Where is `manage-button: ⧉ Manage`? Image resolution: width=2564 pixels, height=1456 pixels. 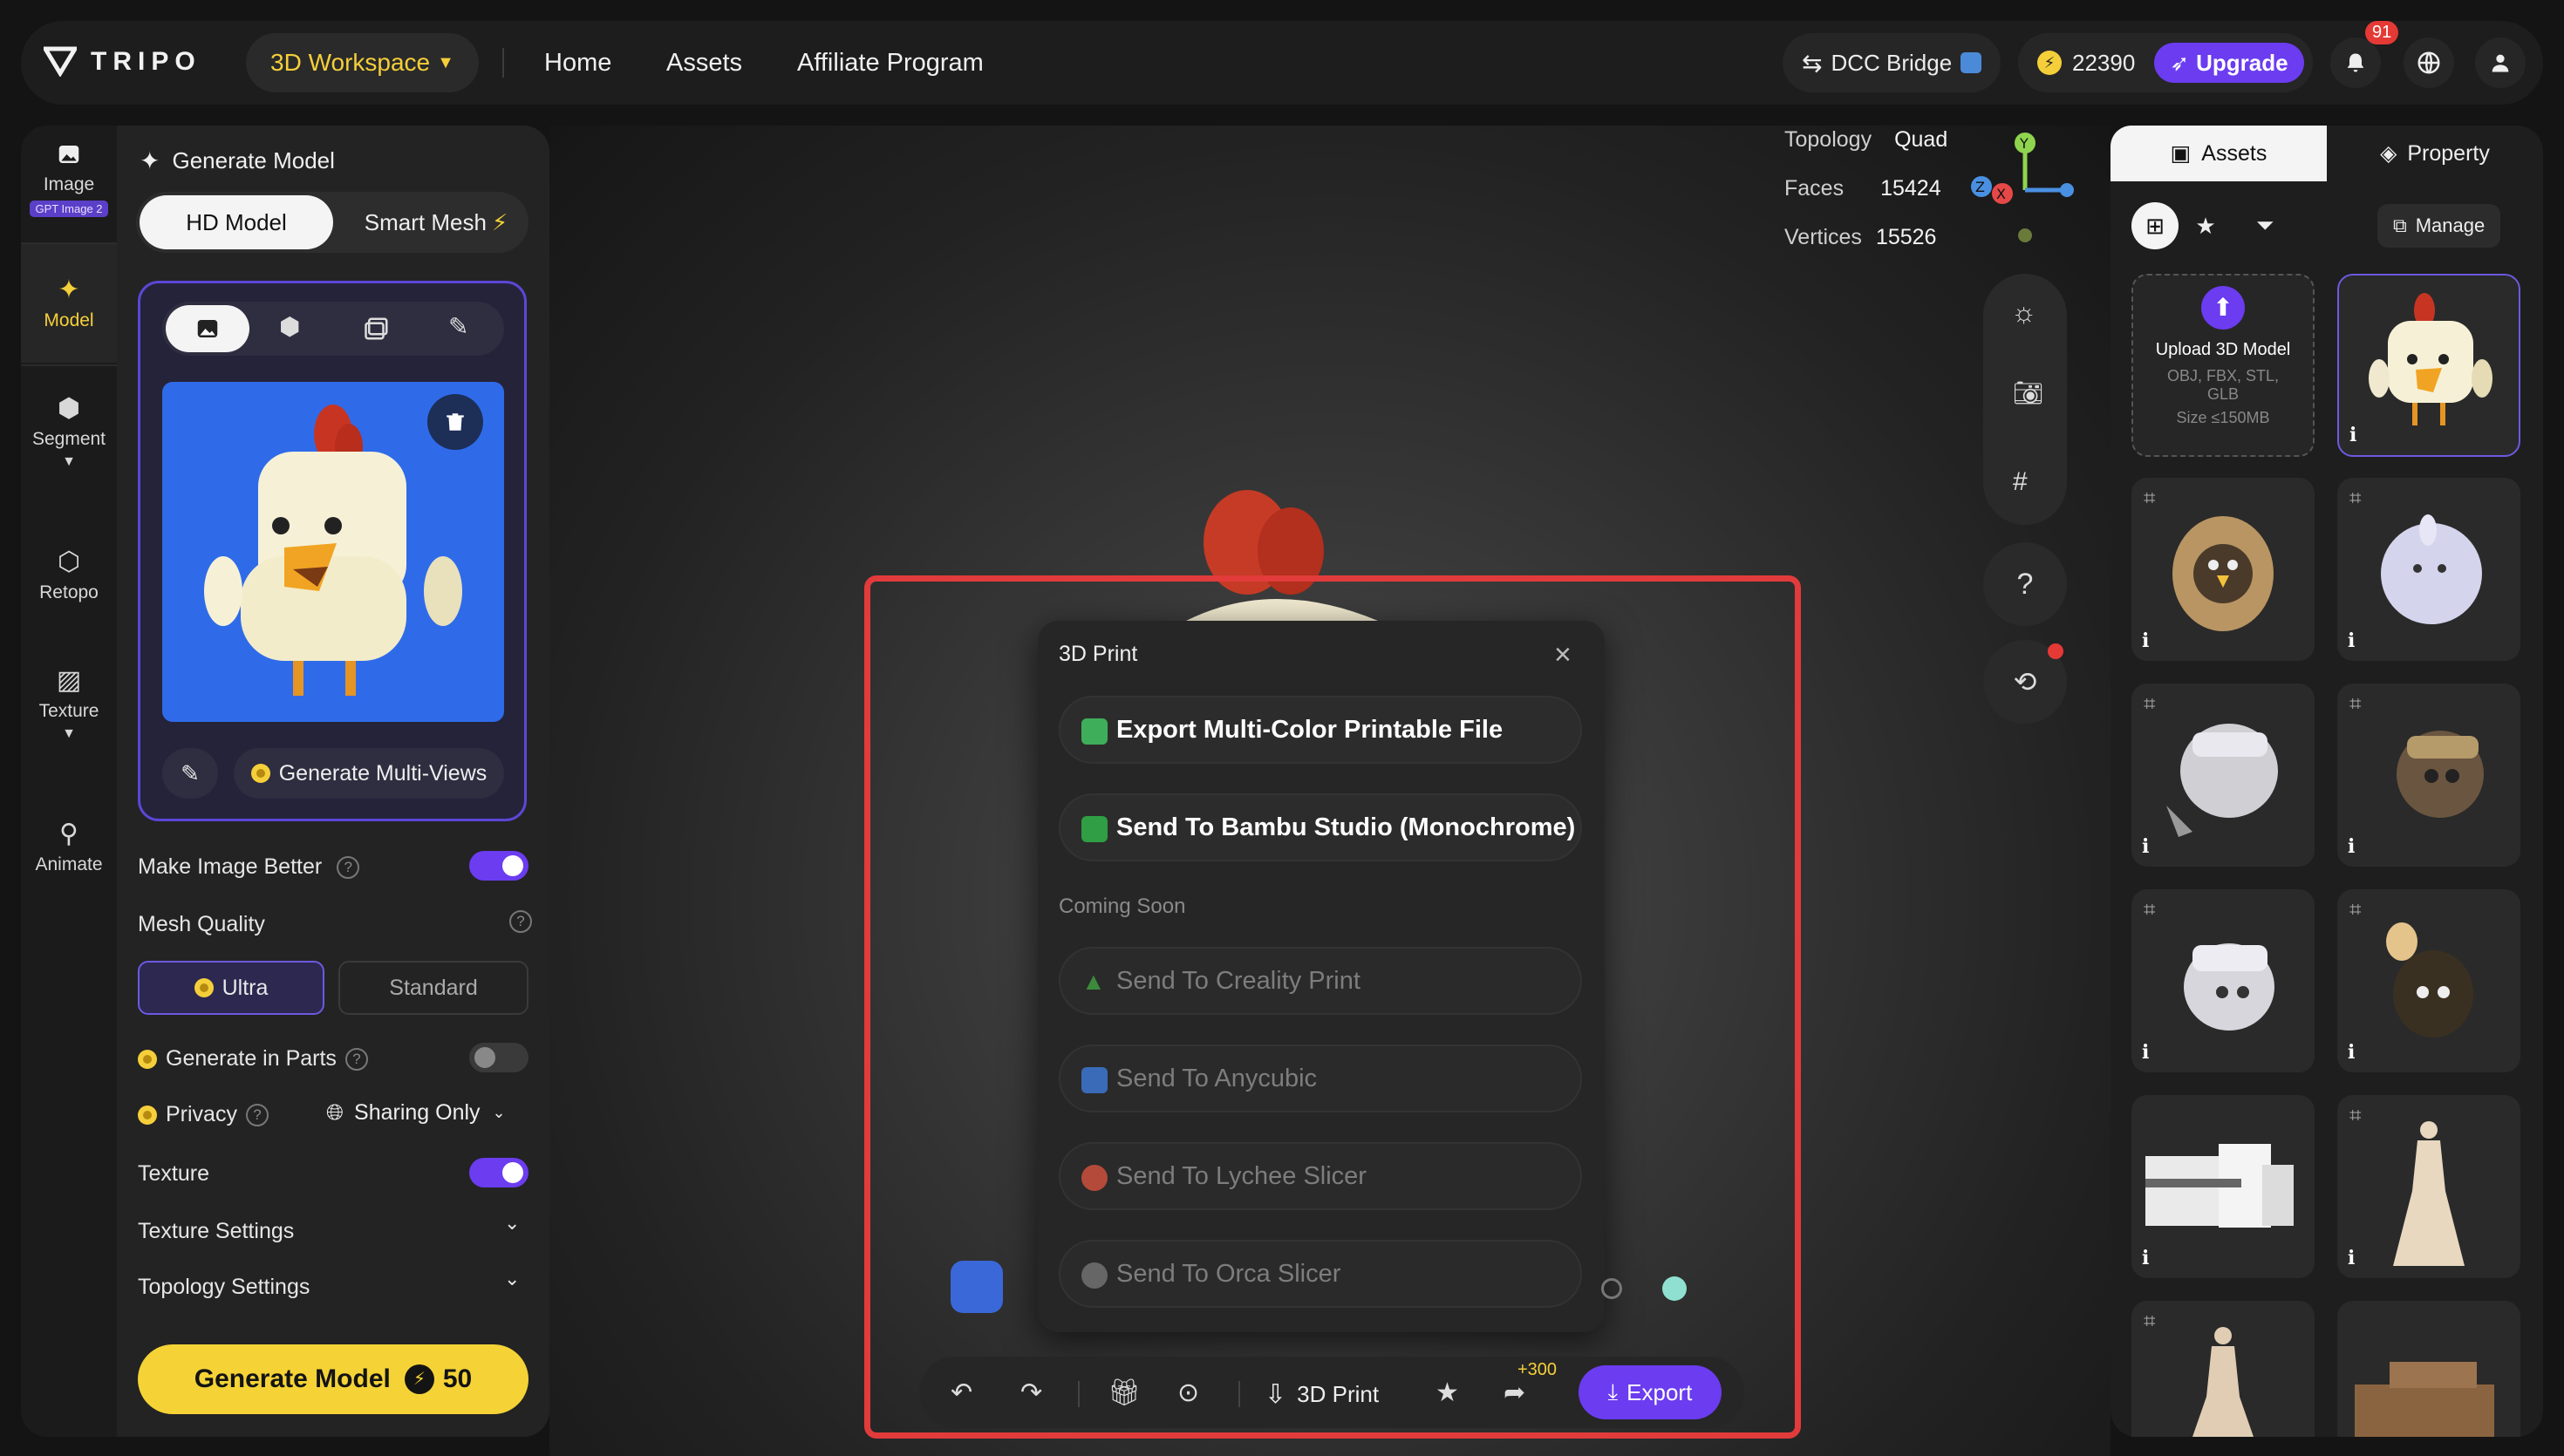
manage-button: ⧉ Manage is located at coordinates (2439, 226).